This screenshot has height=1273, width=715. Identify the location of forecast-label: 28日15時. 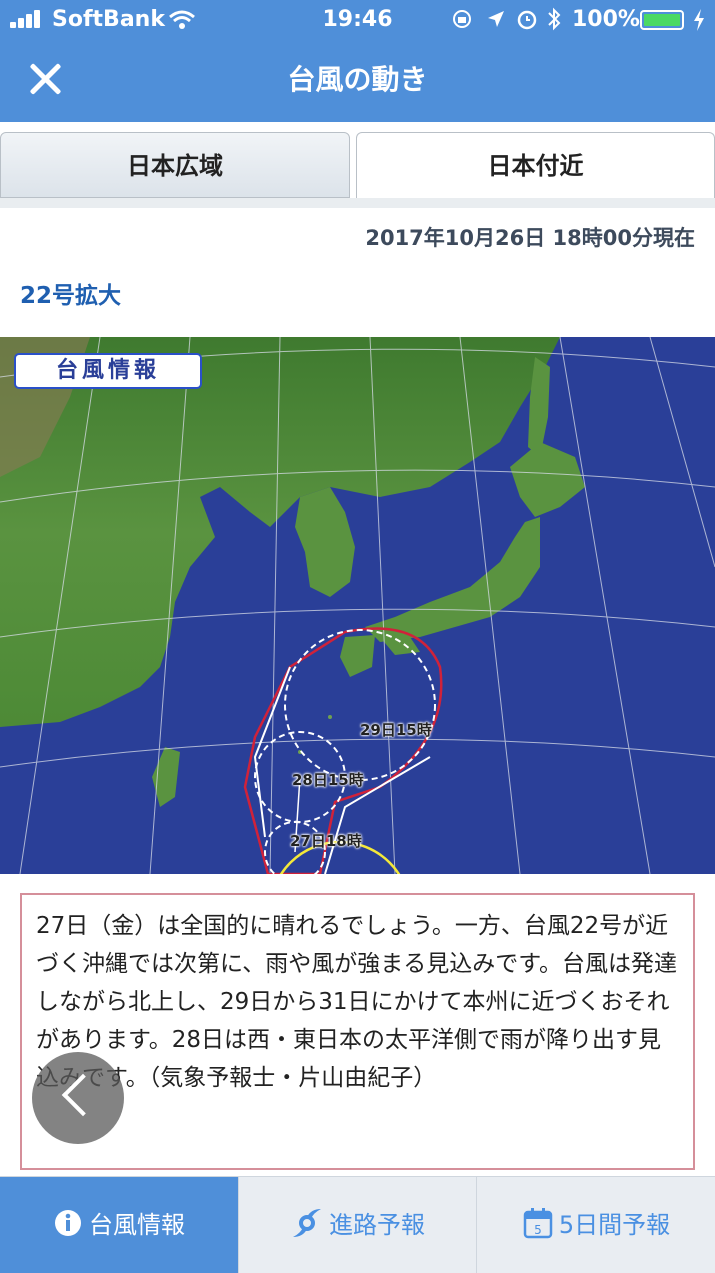
(328, 780).